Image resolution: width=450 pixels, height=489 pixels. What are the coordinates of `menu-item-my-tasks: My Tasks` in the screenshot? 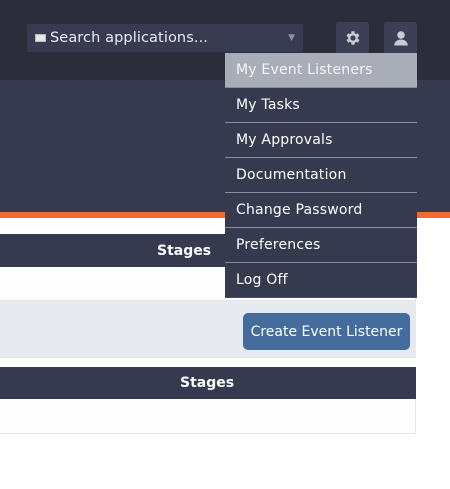 It's located at (321, 105).